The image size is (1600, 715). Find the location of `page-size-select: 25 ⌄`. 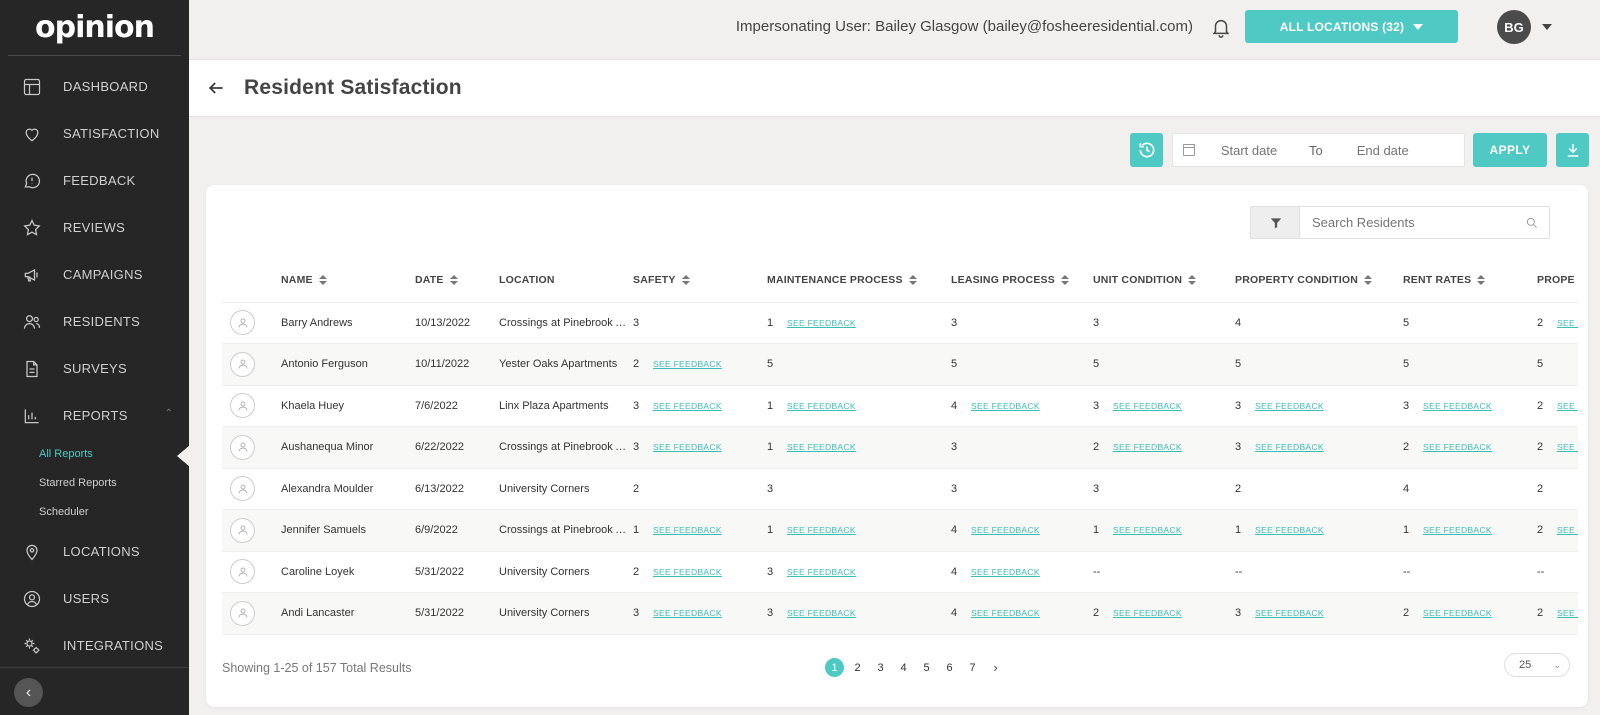

page-size-select: 25 ⌄ is located at coordinates (1537, 665).